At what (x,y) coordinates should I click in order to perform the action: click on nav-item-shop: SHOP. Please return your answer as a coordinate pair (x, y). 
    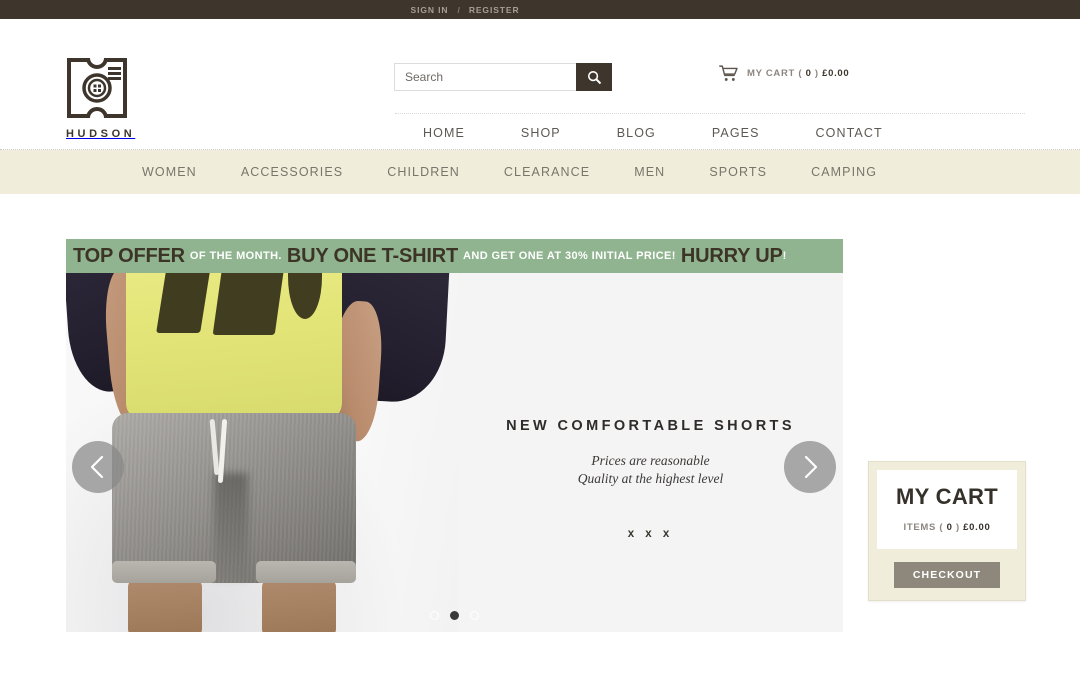
    Looking at the image, I should click on (541, 133).